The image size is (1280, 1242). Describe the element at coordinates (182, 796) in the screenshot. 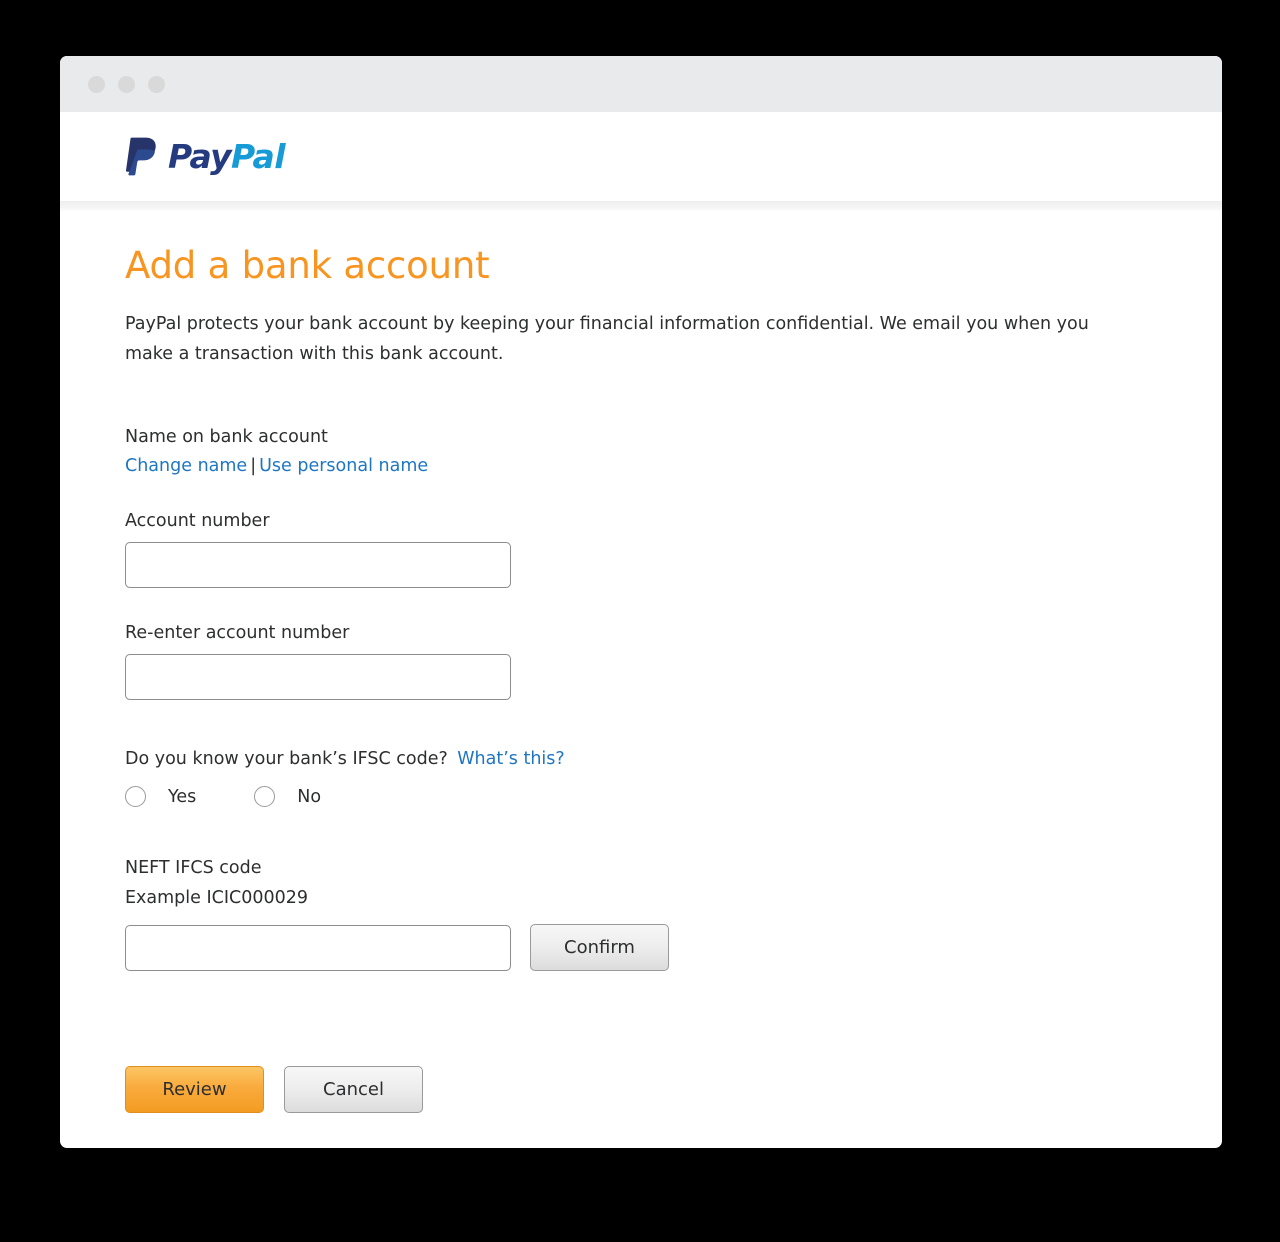

I see `radio-yes-label: Yes` at that location.